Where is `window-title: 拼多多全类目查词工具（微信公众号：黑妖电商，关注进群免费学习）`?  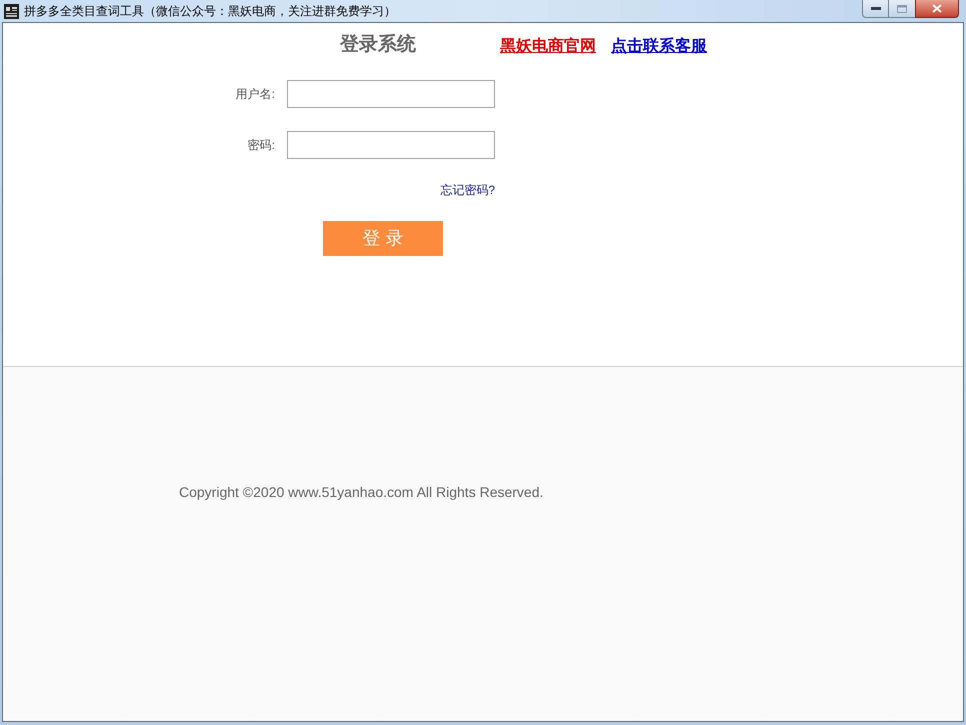 window-title: 拼多多全类目查词工具（微信公众号：黑妖电商，关注进群免费学习） is located at coordinates (210, 11).